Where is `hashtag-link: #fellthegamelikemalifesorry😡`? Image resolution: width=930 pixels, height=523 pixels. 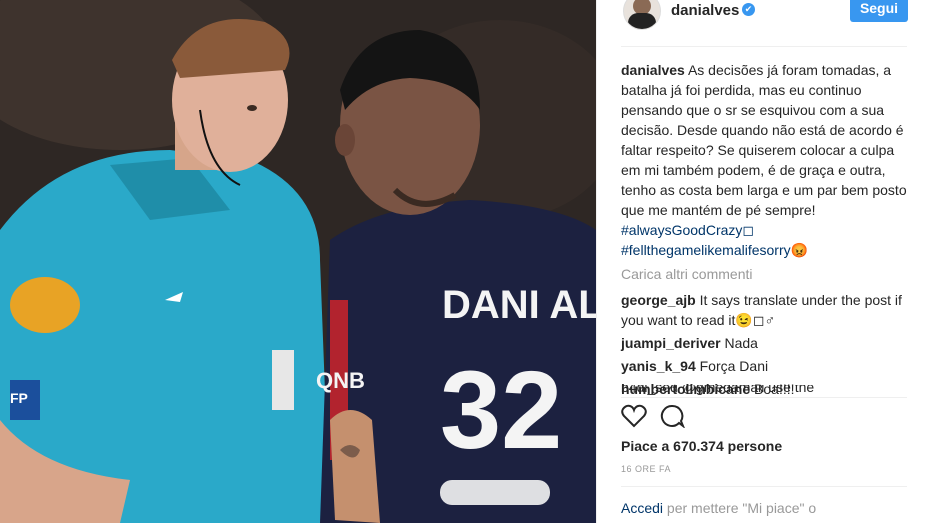 hashtag-link: #fellthegamelikemalifesorry😡 is located at coordinates (766, 250).